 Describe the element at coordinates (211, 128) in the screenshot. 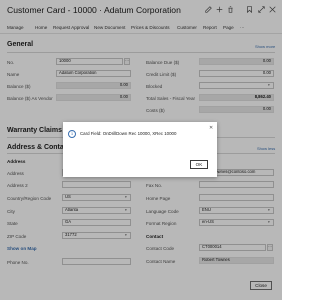

I see `dialog-close-icon: ✕` at that location.